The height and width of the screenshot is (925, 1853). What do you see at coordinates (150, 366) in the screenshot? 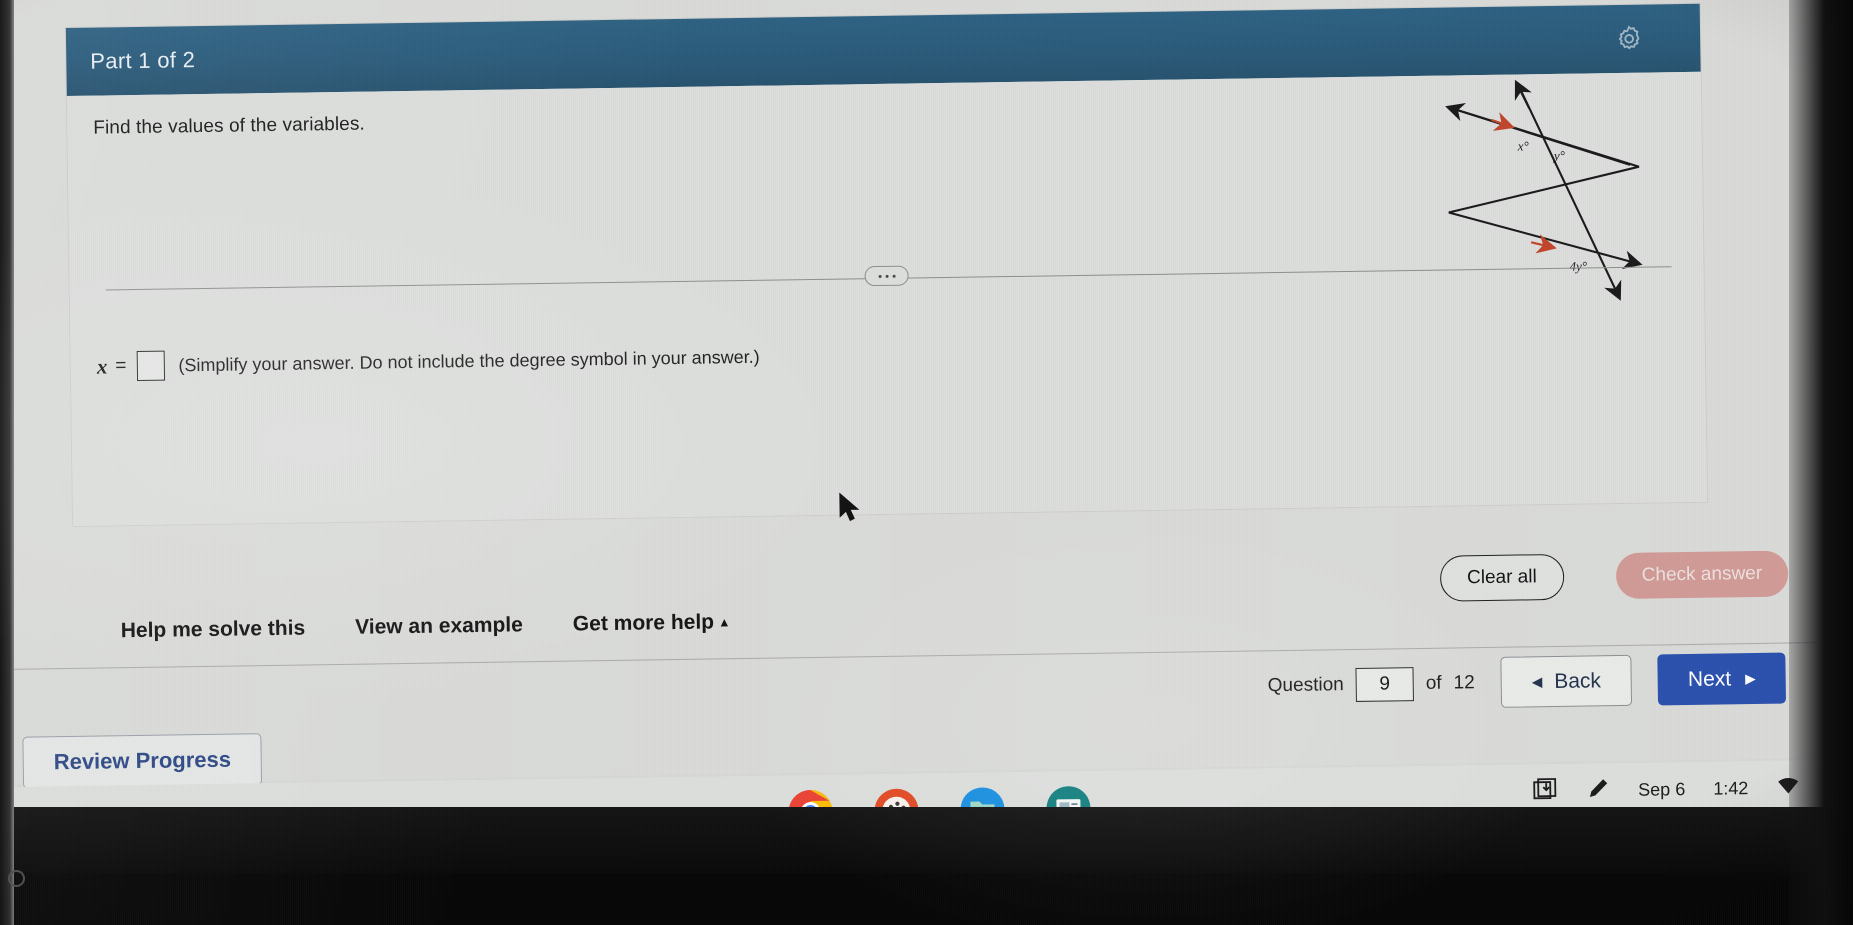
I see `answer-input` at bounding box center [150, 366].